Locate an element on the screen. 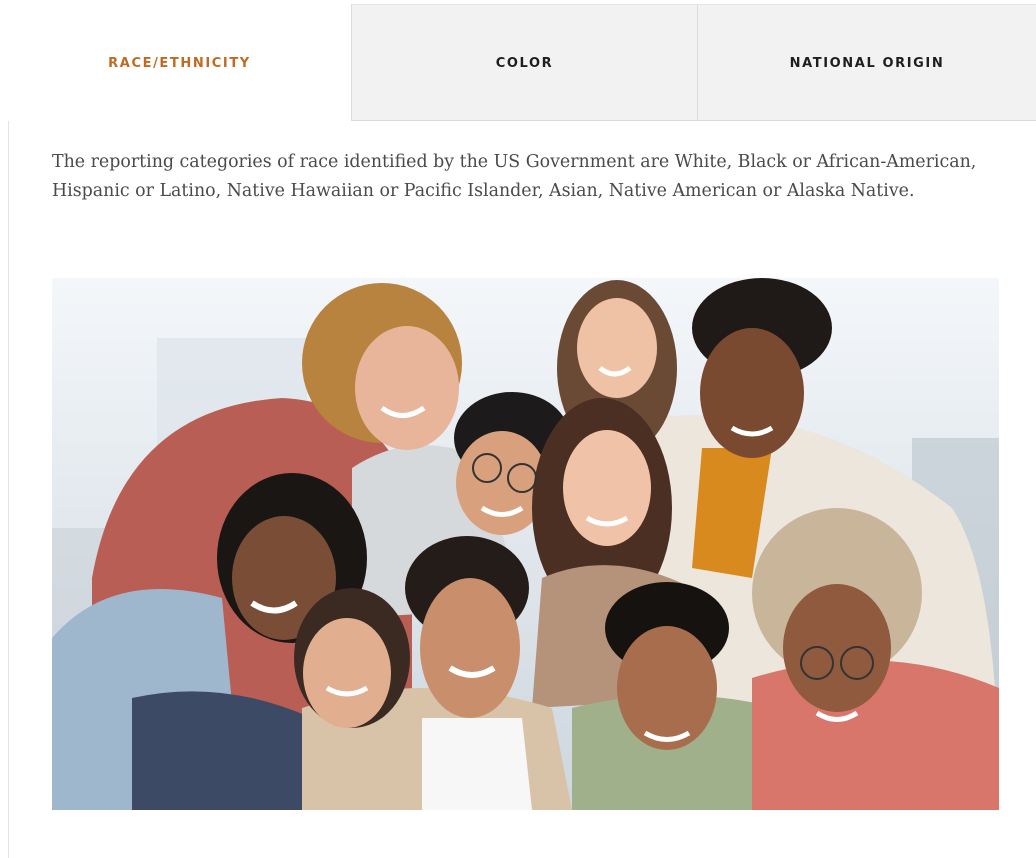  tab-race-ethnicity: RACE/ETHNICITY is located at coordinates (180, 62).